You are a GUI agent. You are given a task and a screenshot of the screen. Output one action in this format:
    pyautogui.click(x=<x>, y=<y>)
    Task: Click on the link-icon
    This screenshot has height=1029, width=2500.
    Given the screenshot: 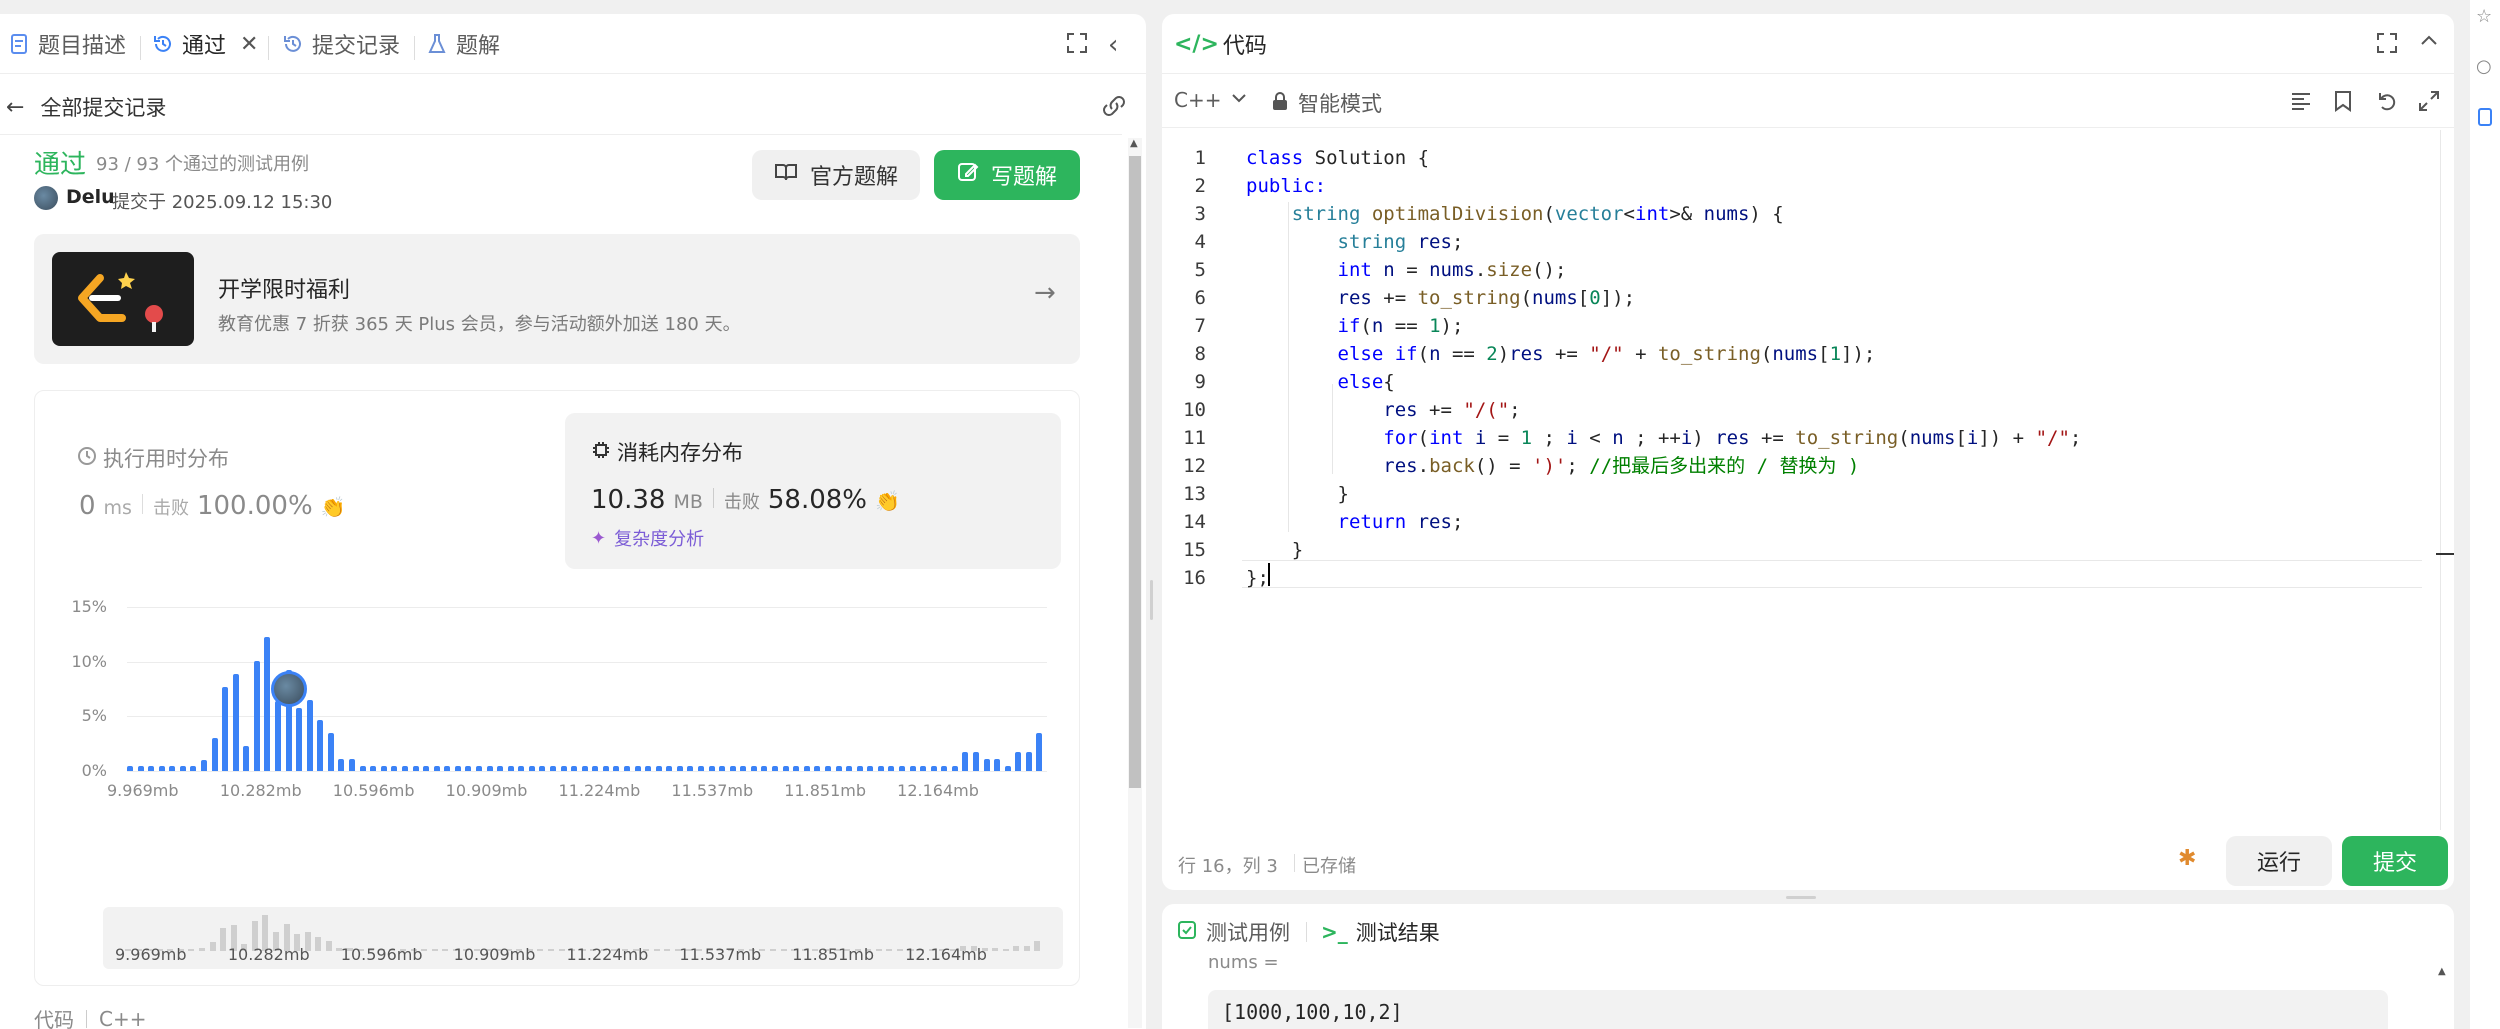 What is the action you would take?
    pyautogui.click(x=1114, y=108)
    